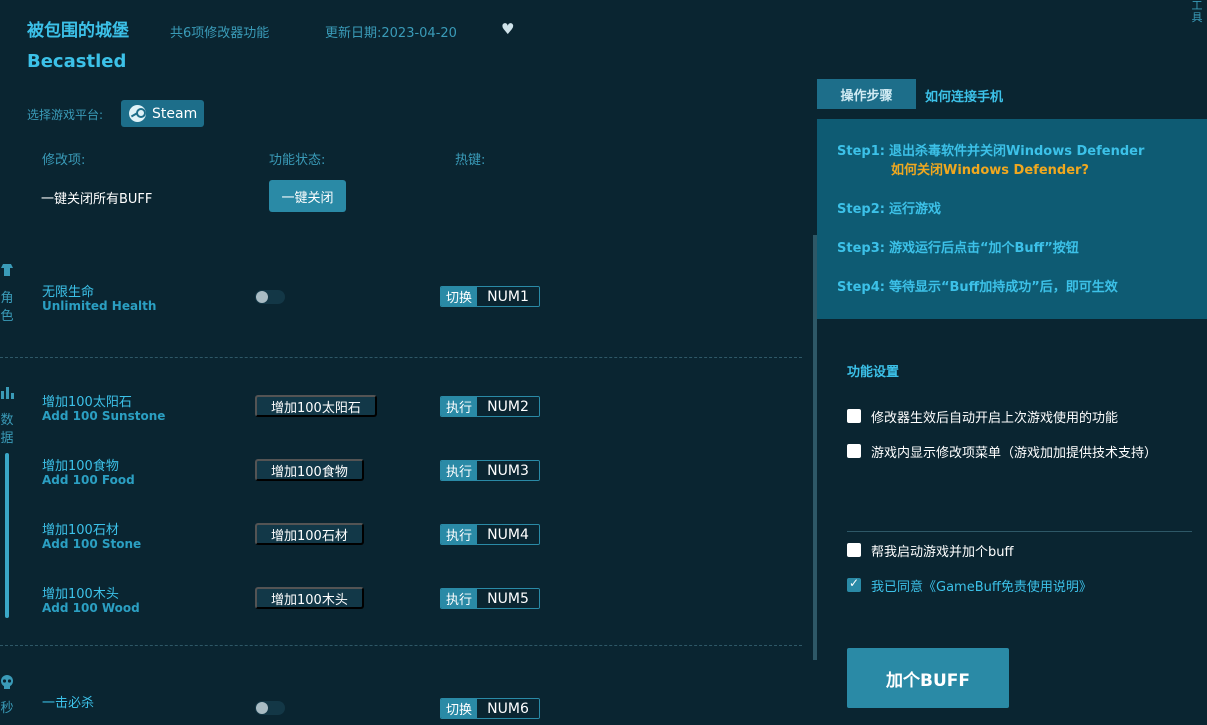  Describe the element at coordinates (873, 372) in the screenshot. I see `settings-title: 功能设置` at that location.